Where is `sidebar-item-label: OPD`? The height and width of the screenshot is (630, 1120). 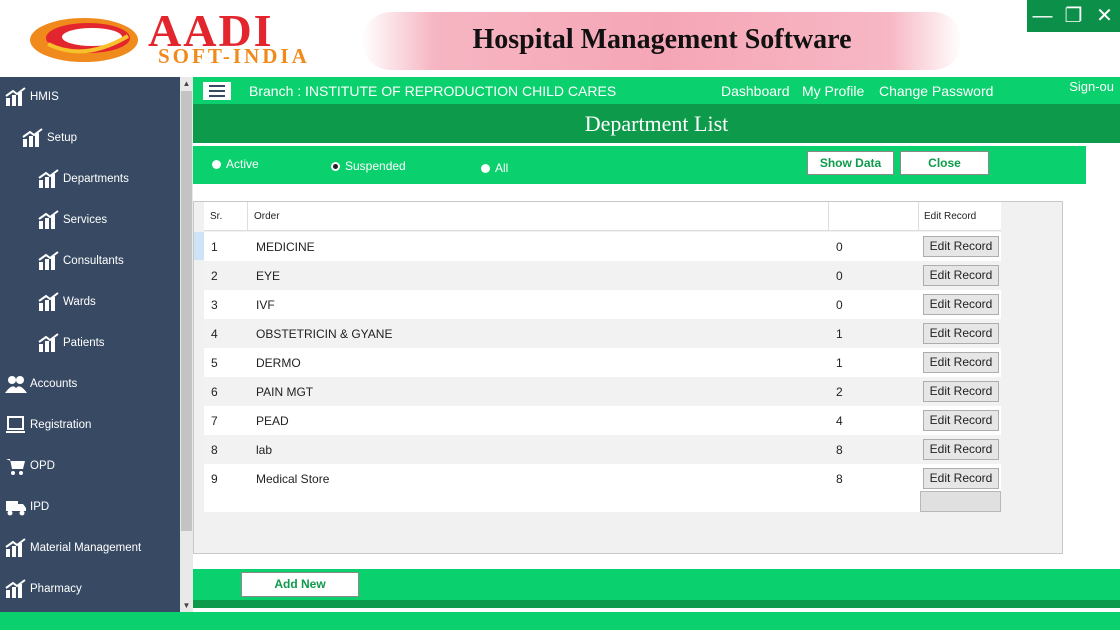
sidebar-item-label: OPD is located at coordinates (42, 466).